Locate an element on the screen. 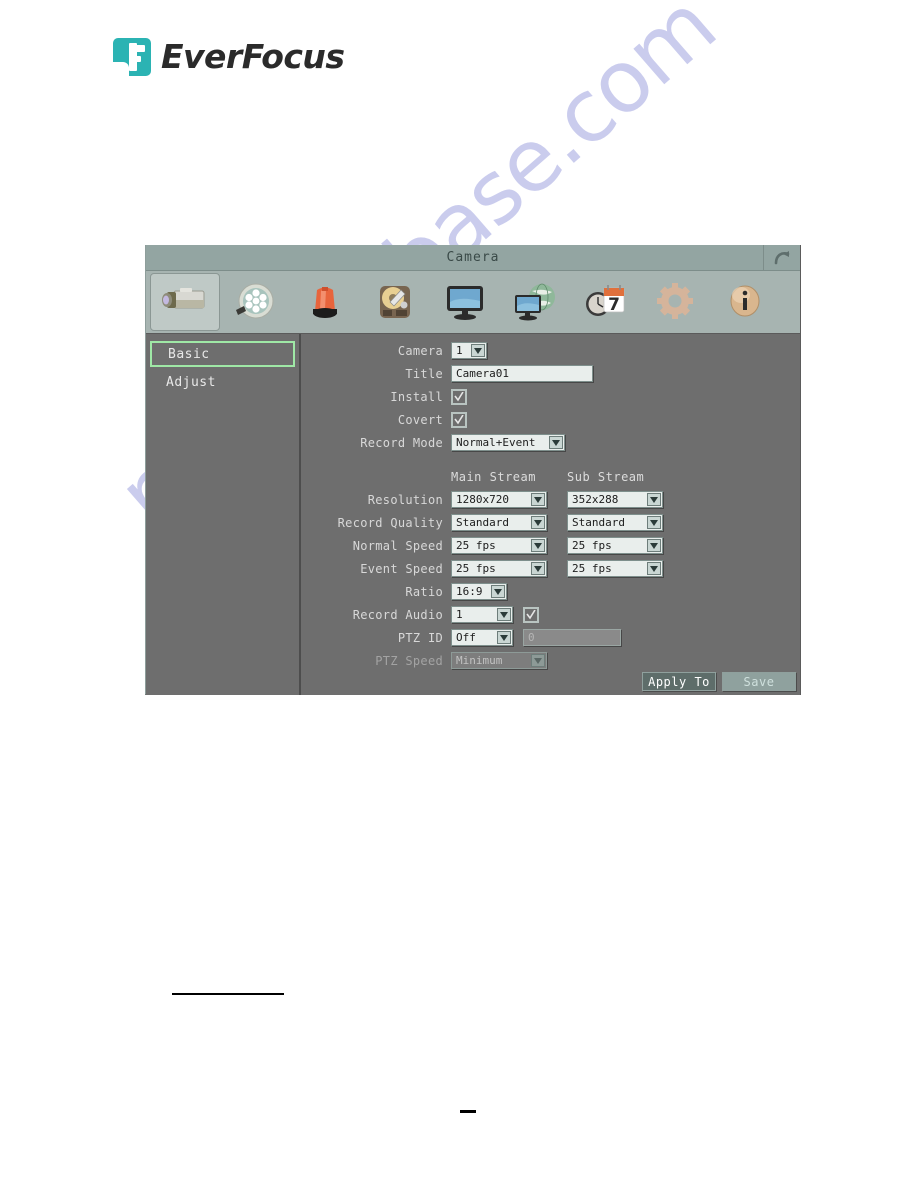 The image size is (918, 1188). toolbar-item-alarm is located at coordinates (325, 302).